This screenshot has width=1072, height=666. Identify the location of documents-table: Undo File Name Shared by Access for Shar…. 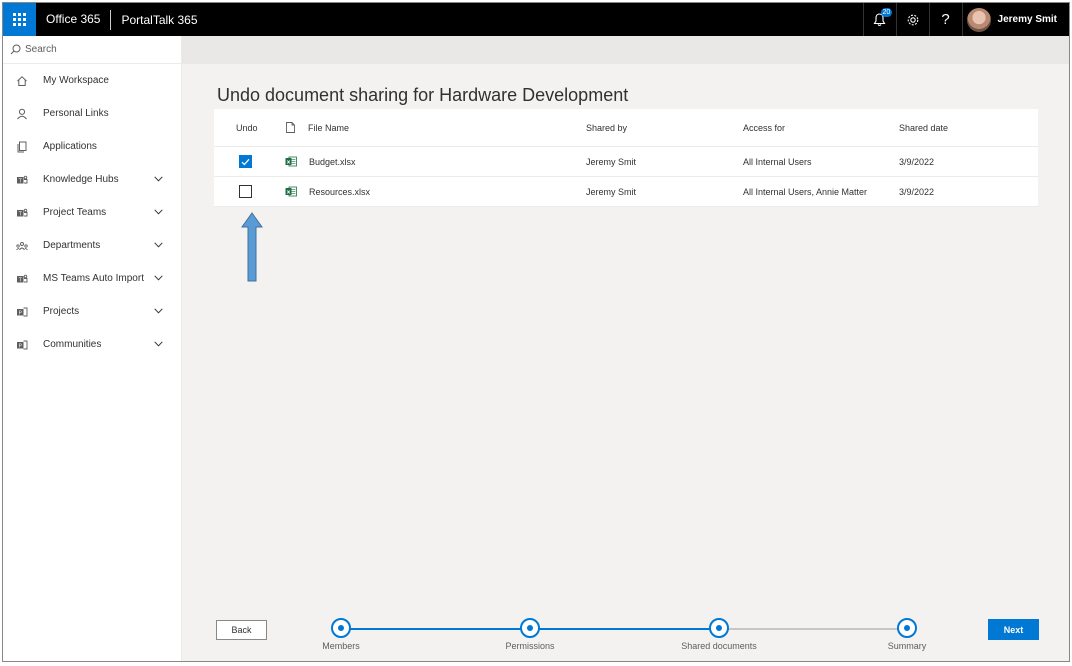
(626, 158).